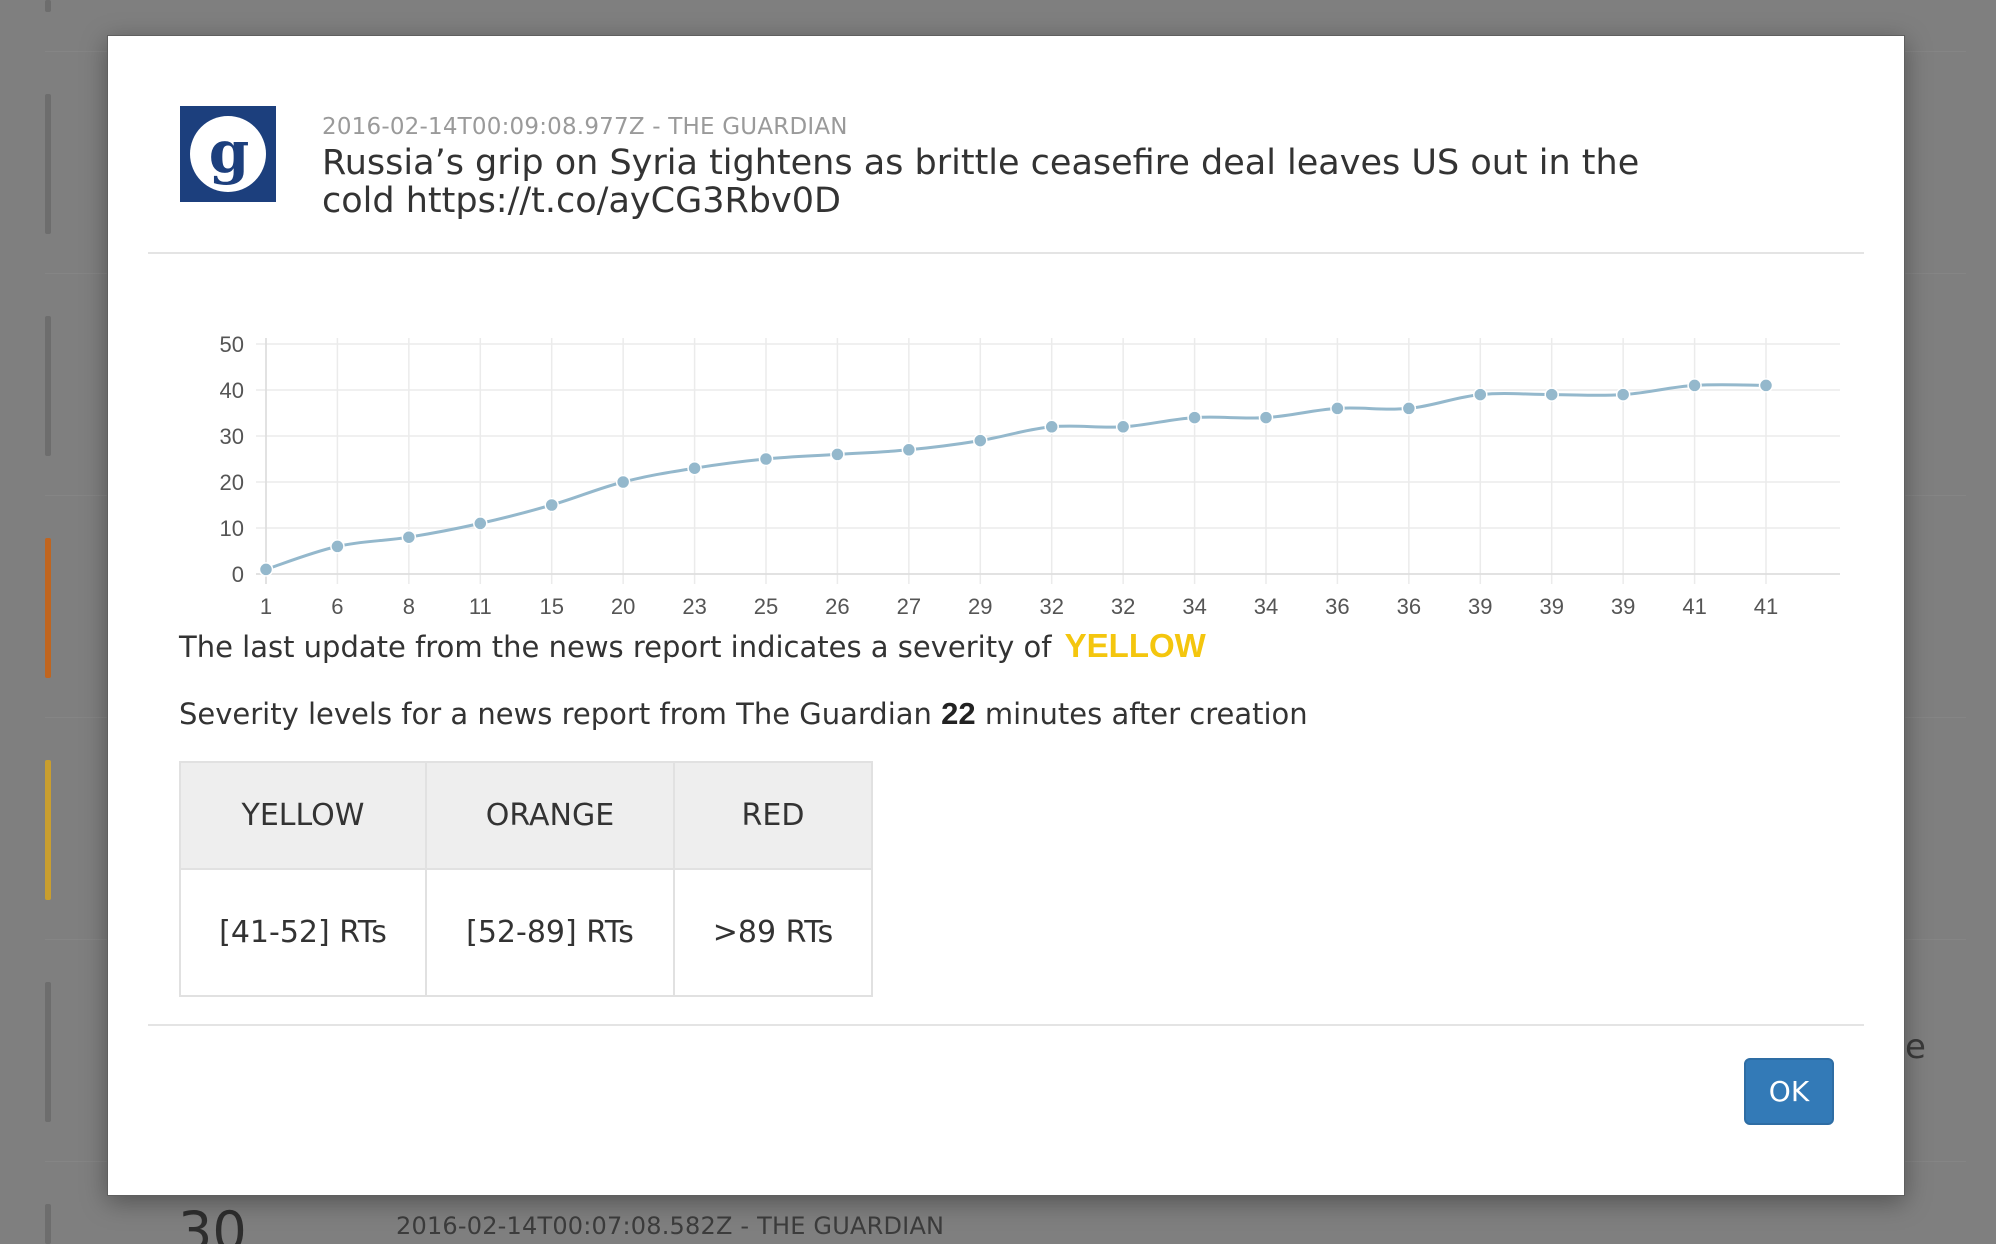 Image resolution: width=1996 pixels, height=1244 pixels. What do you see at coordinates (773, 932) in the screenshot?
I see `range-red: >89 RTs` at bounding box center [773, 932].